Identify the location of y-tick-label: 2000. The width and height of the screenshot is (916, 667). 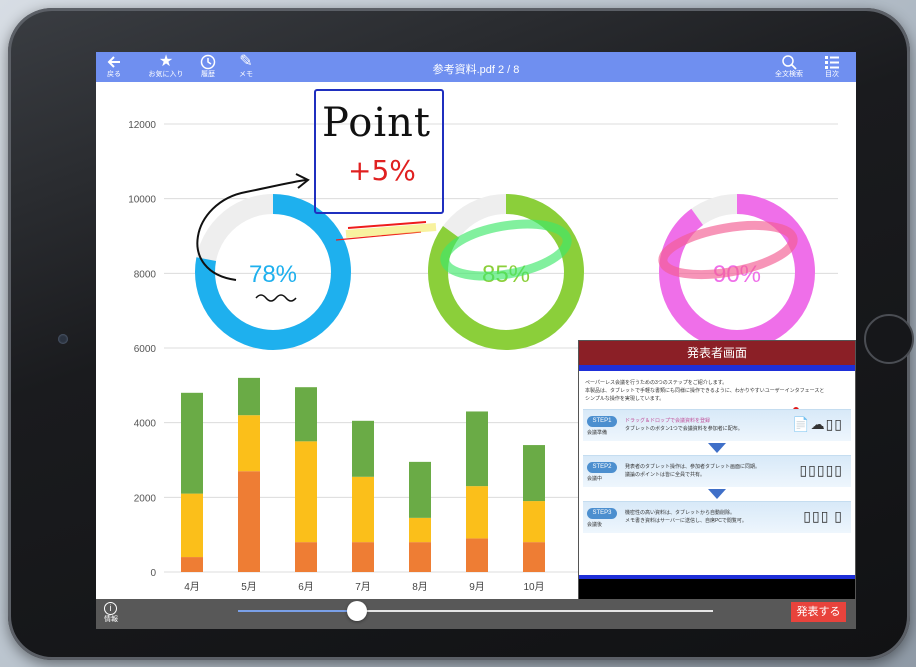
(145, 498).